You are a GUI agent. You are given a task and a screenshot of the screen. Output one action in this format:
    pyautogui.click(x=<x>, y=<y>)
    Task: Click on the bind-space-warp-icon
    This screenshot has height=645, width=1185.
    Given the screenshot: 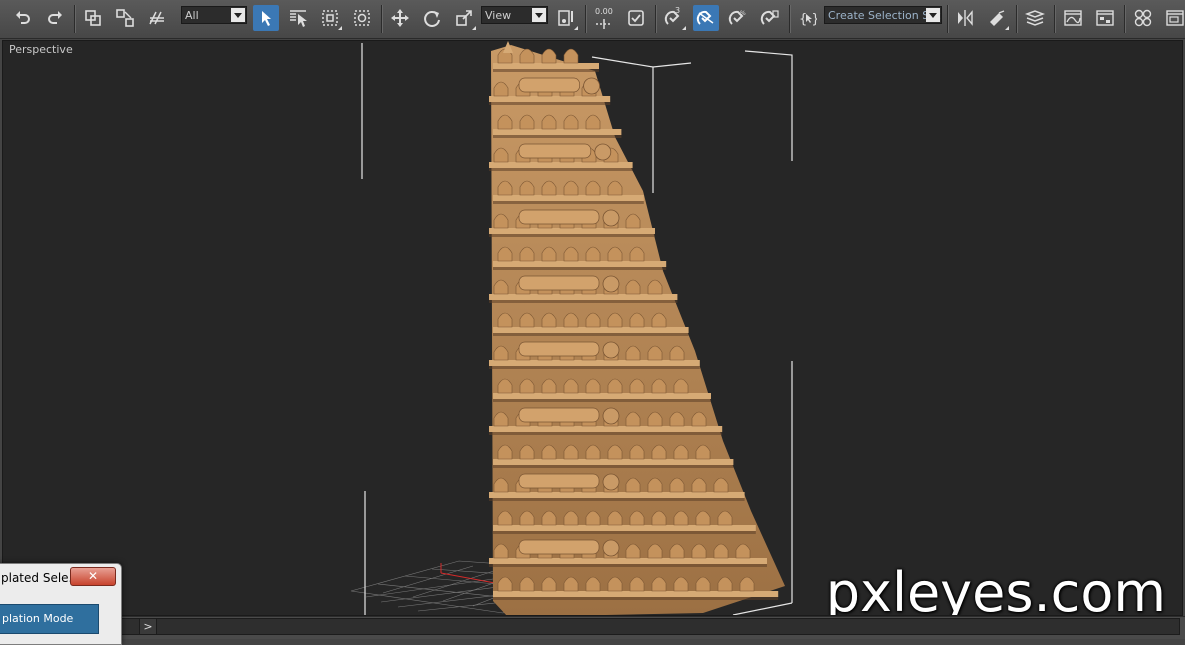 What is the action you would take?
    pyautogui.click(x=157, y=18)
    